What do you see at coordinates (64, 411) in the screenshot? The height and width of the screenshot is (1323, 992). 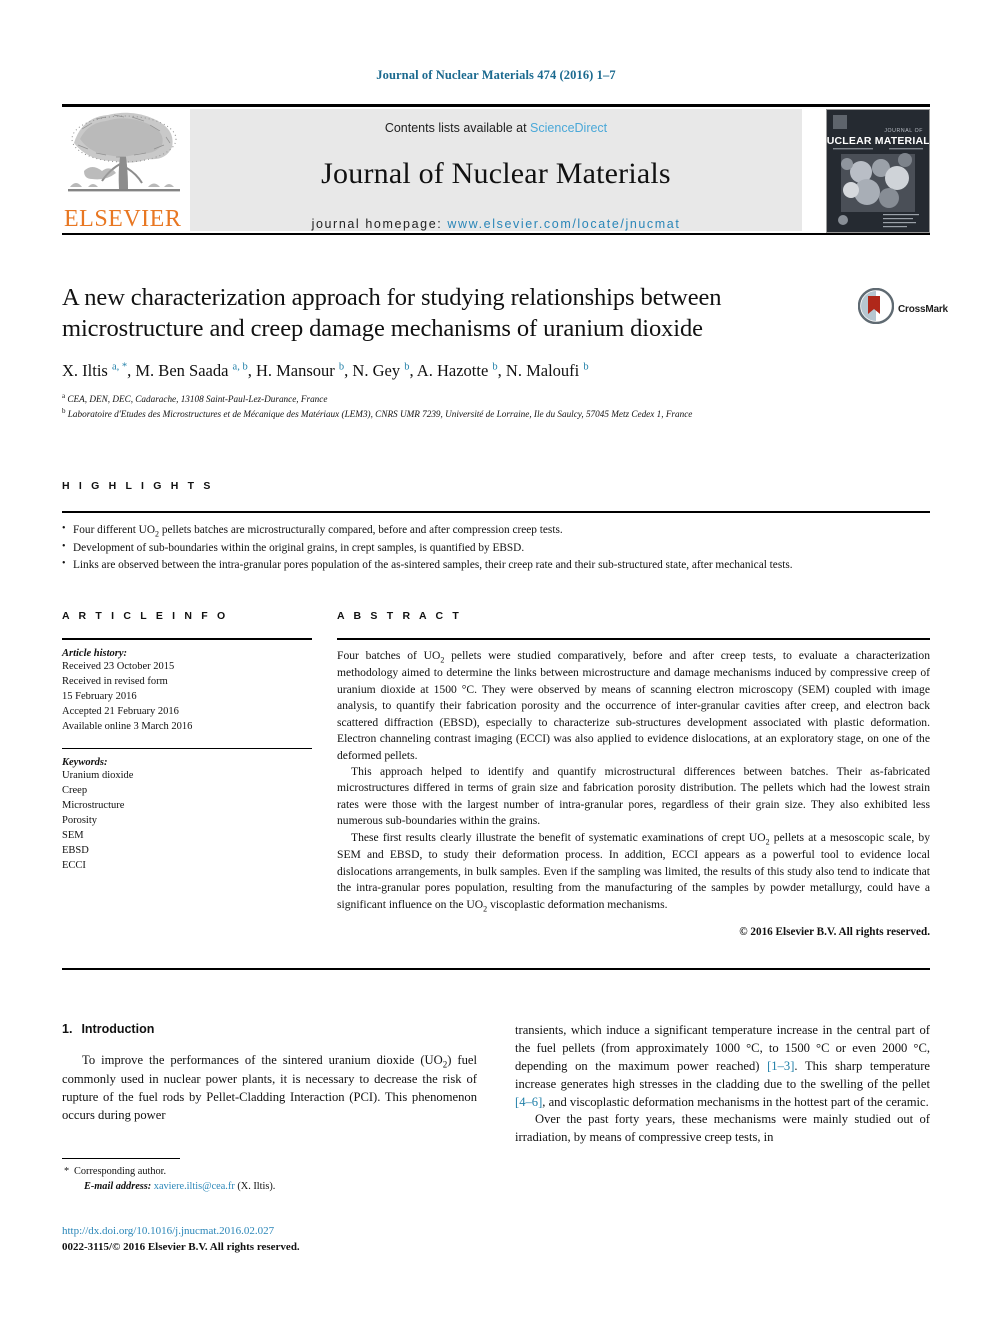 I see `affiliation-mark: b` at bounding box center [64, 411].